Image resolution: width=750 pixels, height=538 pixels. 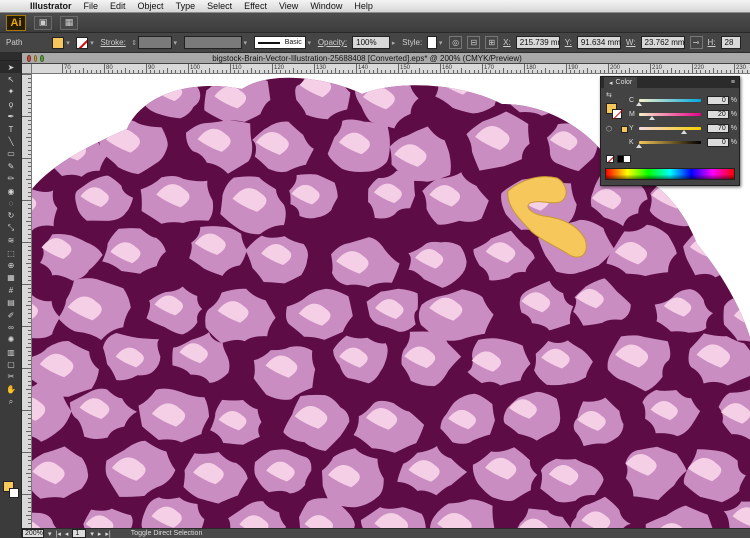 I want to click on eraser-tool: ◌, so click(x=11, y=203).